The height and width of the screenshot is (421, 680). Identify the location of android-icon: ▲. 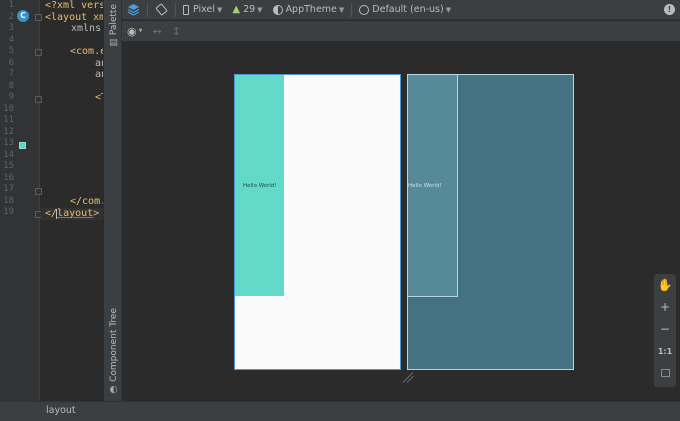
(236, 9).